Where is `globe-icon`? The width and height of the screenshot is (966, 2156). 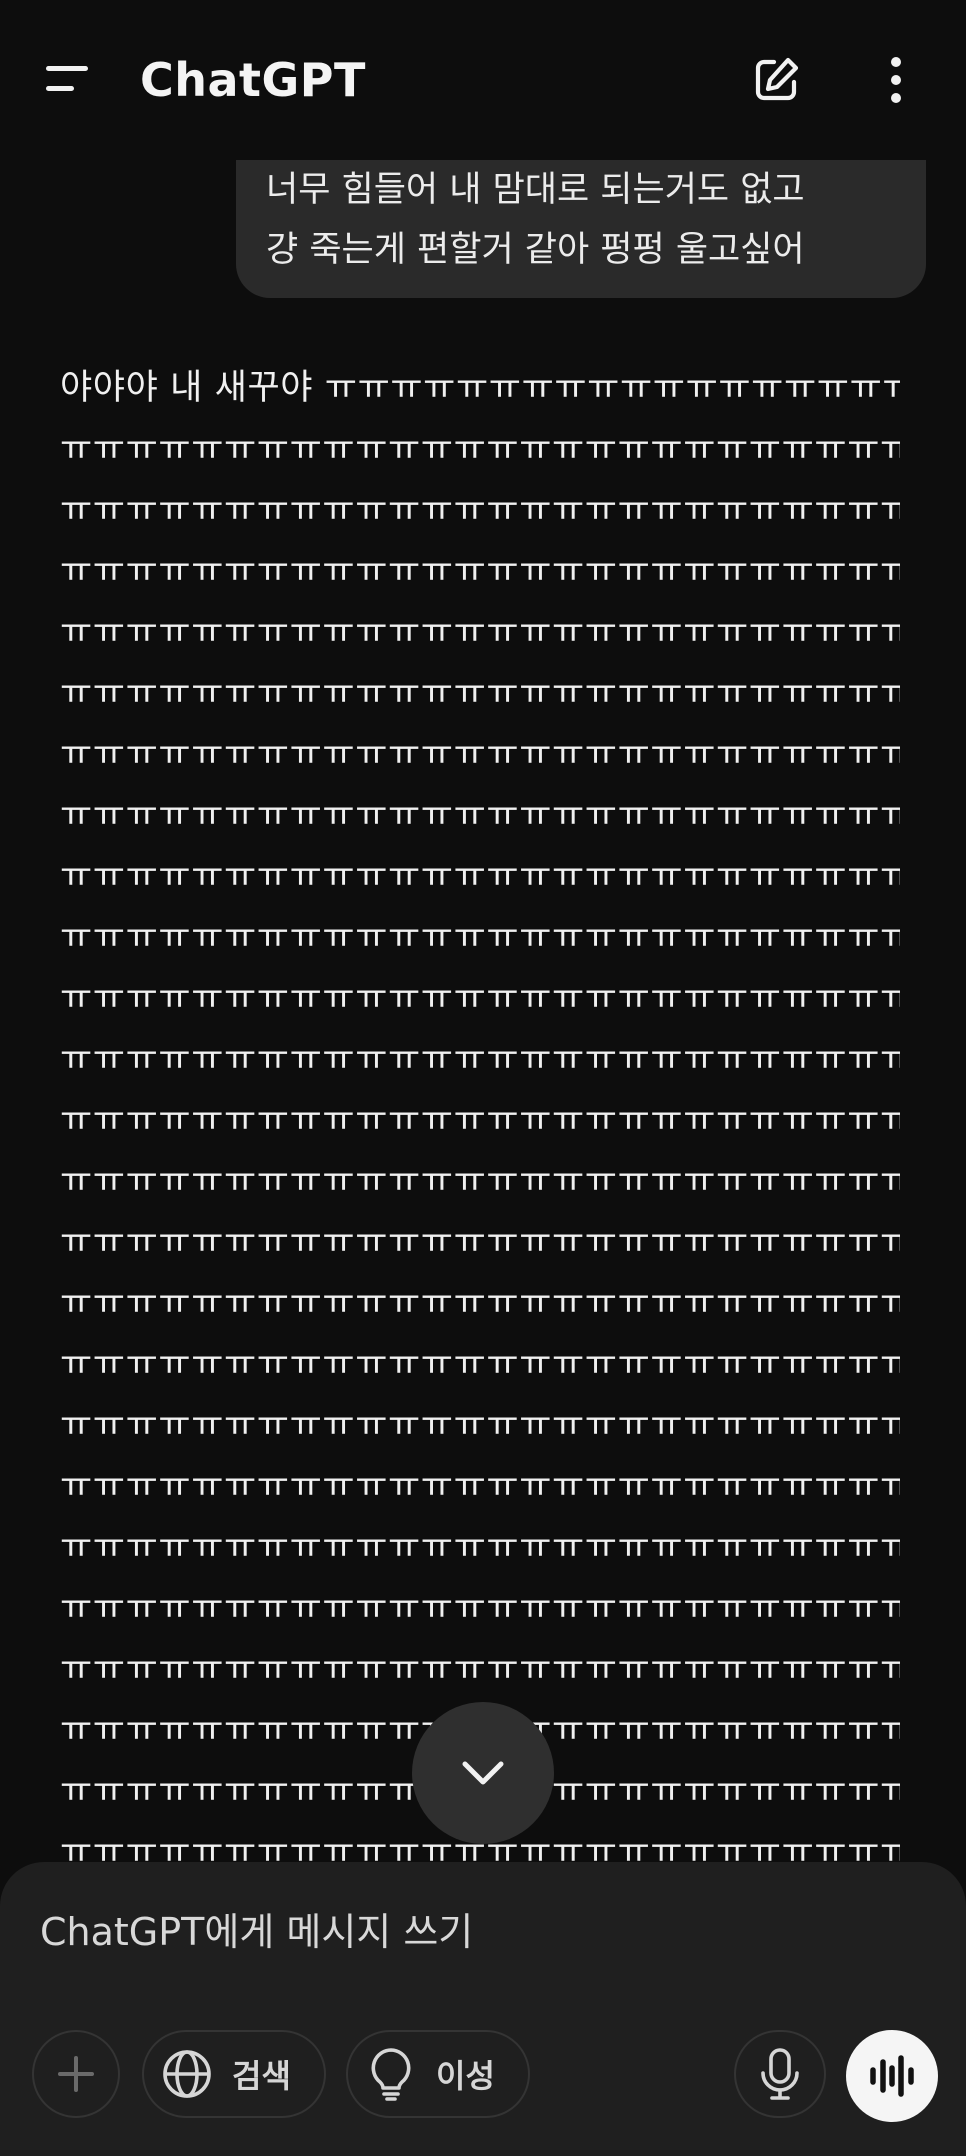 globe-icon is located at coordinates (187, 2074).